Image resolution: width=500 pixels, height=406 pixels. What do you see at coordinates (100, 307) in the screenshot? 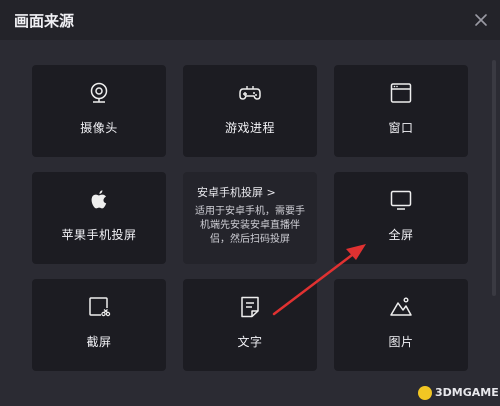
I see `screenshot-icon` at bounding box center [100, 307].